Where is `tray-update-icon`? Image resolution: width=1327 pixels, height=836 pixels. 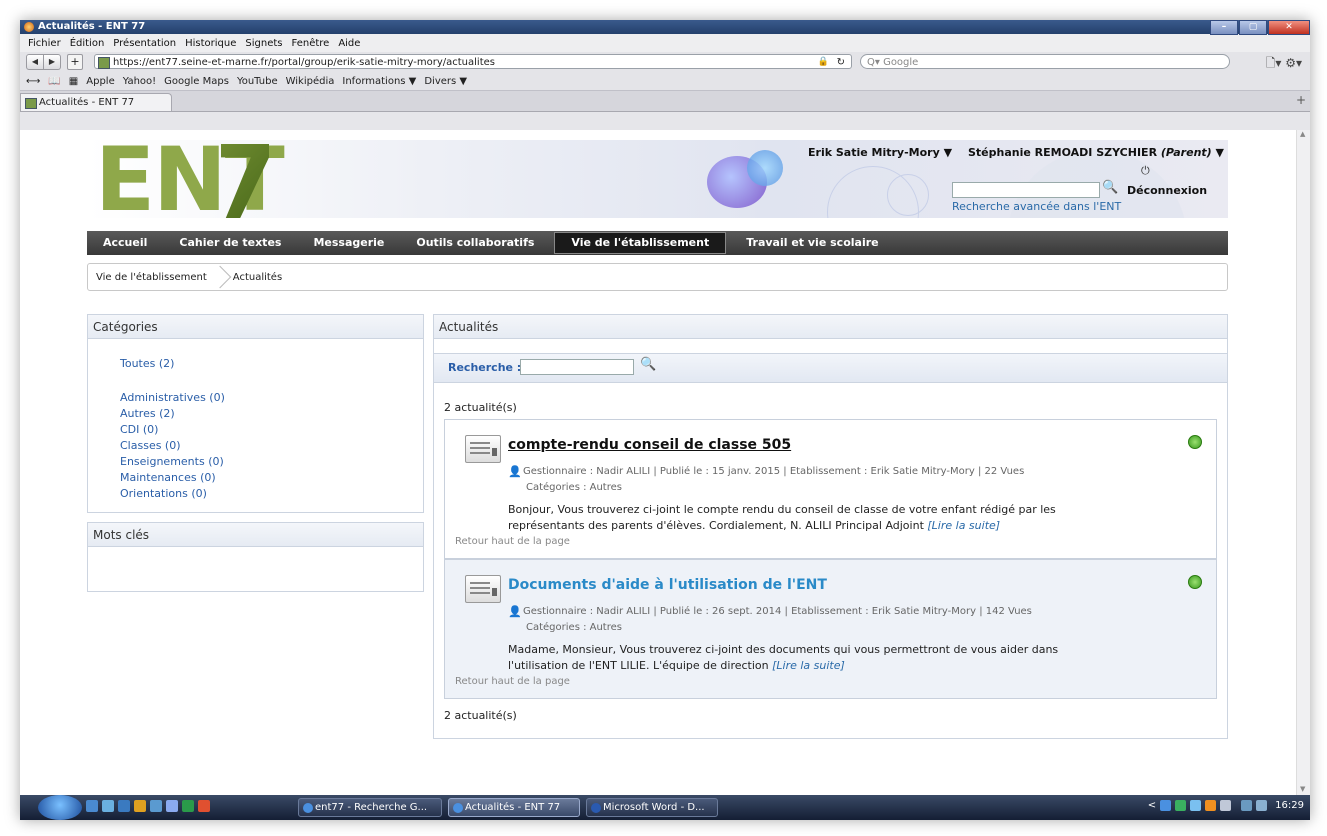 tray-update-icon is located at coordinates (1211, 805).